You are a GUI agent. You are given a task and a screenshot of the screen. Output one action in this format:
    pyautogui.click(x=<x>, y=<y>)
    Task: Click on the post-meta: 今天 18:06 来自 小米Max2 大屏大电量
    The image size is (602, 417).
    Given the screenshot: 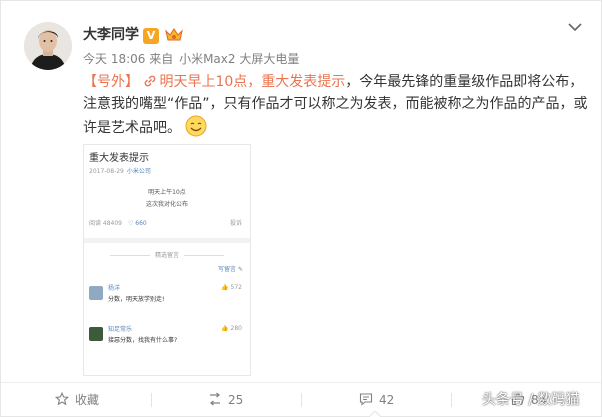 What is the action you would take?
    pyautogui.click(x=191, y=59)
    